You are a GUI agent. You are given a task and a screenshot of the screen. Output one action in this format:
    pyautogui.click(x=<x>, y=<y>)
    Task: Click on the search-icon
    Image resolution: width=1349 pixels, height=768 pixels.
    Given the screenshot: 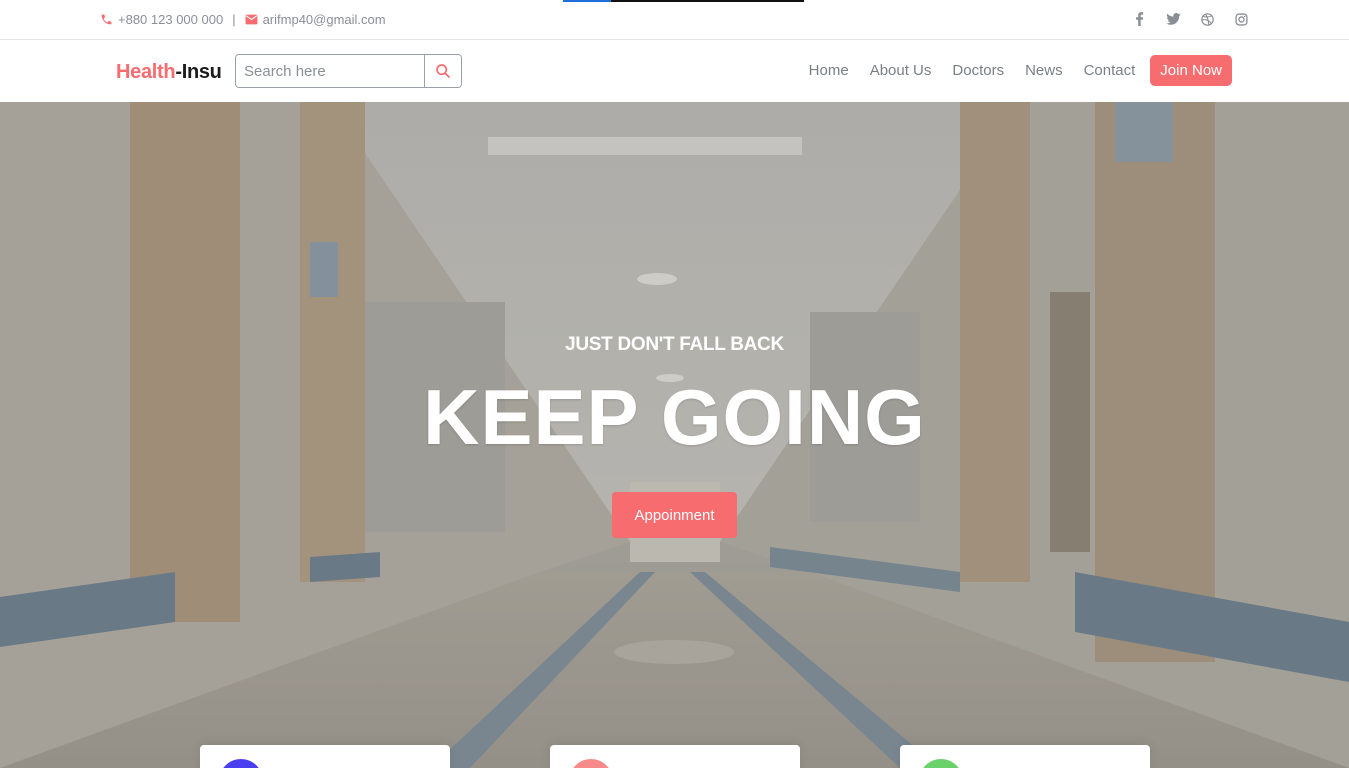 What is the action you would take?
    pyautogui.click(x=443, y=71)
    